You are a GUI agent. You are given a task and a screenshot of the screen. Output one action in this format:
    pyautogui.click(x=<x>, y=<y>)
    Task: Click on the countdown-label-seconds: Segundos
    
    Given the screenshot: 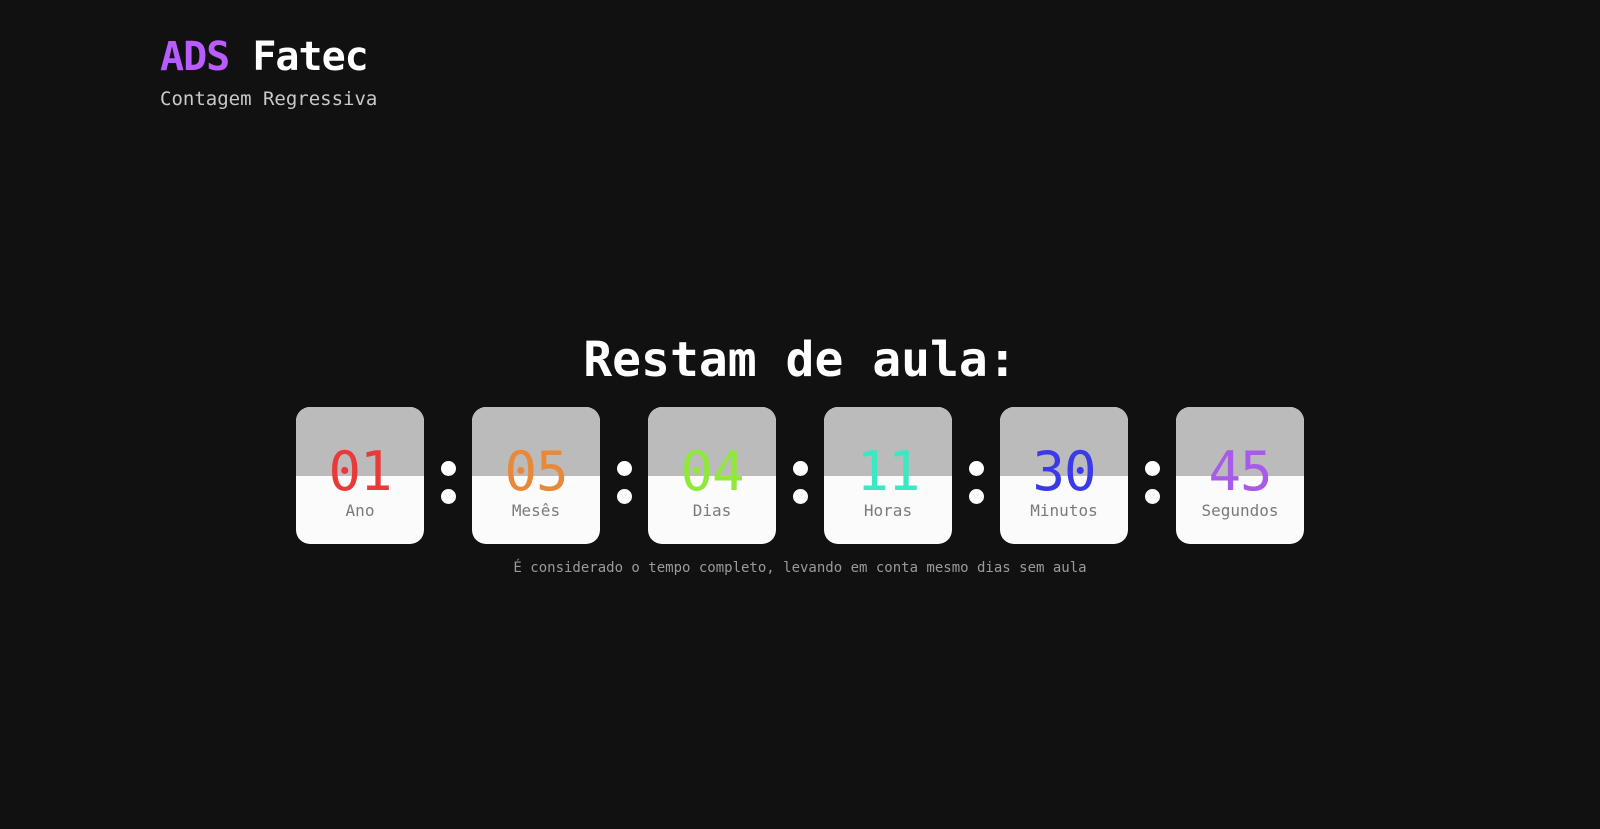 What is the action you would take?
    pyautogui.click(x=1240, y=510)
    